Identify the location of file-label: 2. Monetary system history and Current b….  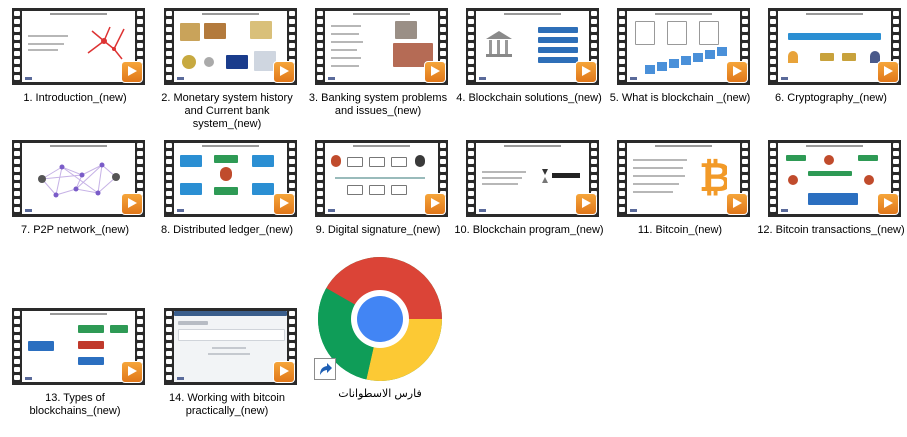
(227, 111).